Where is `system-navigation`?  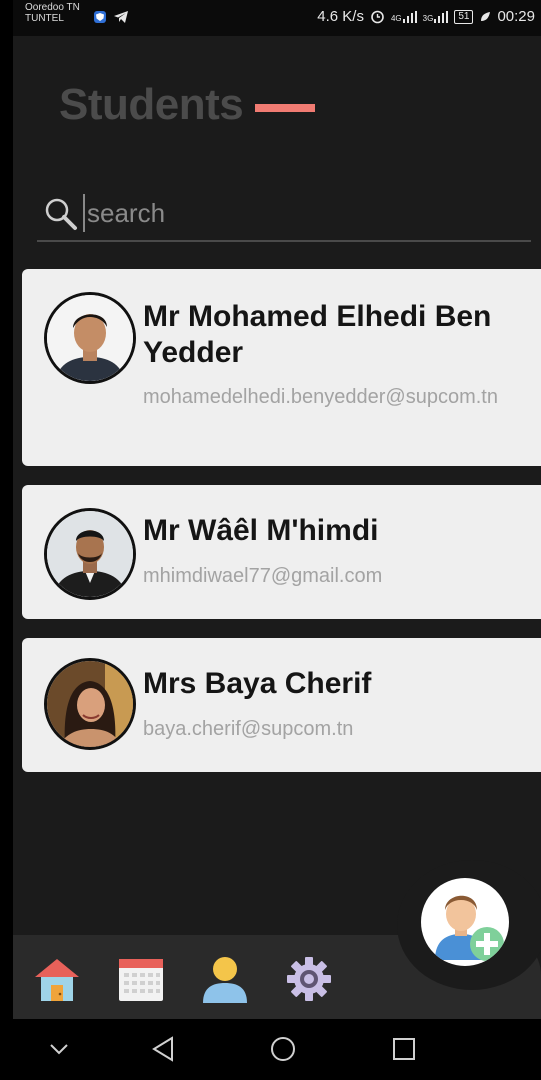 system-navigation is located at coordinates (277, 1049).